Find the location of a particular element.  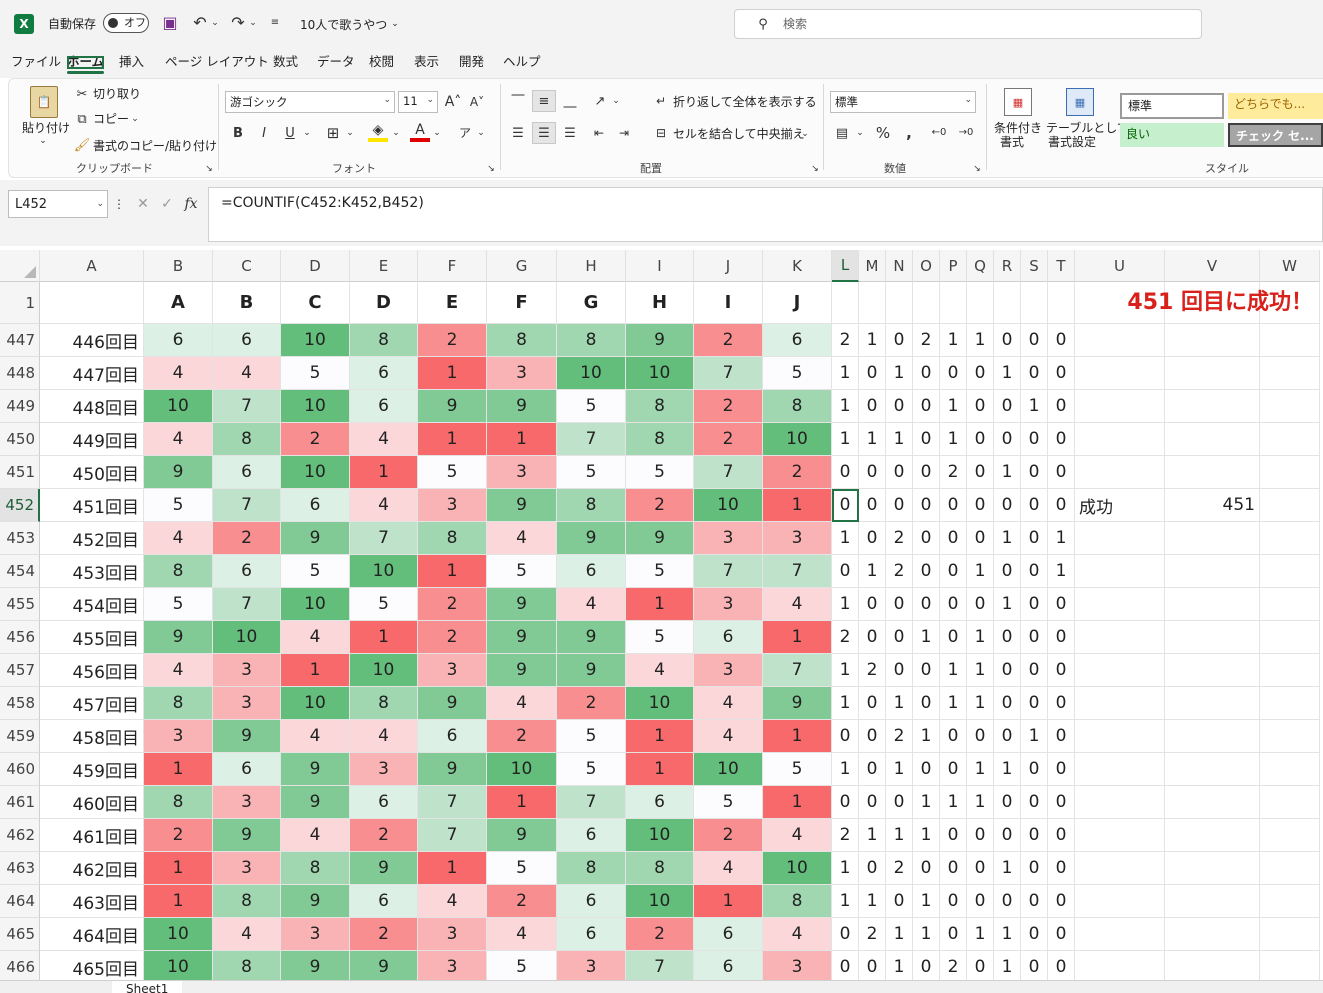

fill-color-icon: ◈ is located at coordinates (378, 132).